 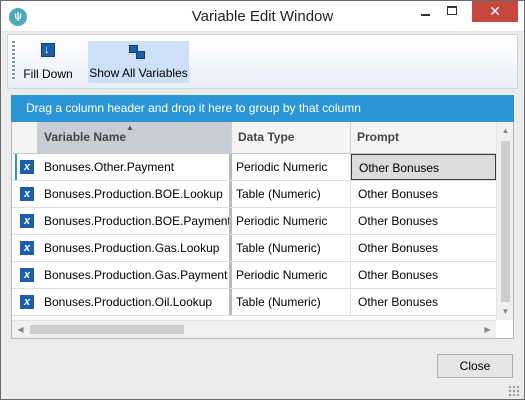 What do you see at coordinates (25, 137) in the screenshot?
I see `row-indicator-header` at bounding box center [25, 137].